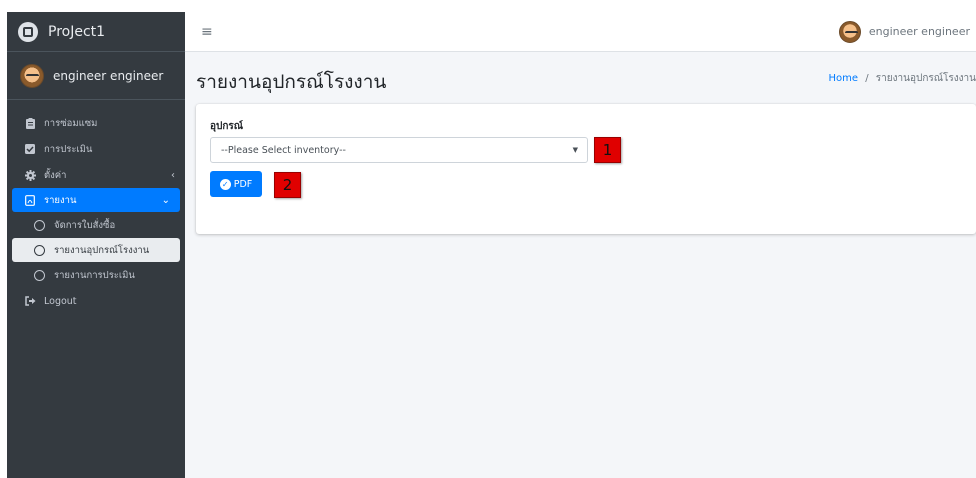  I want to click on brand: ProJect1, so click(96, 32).